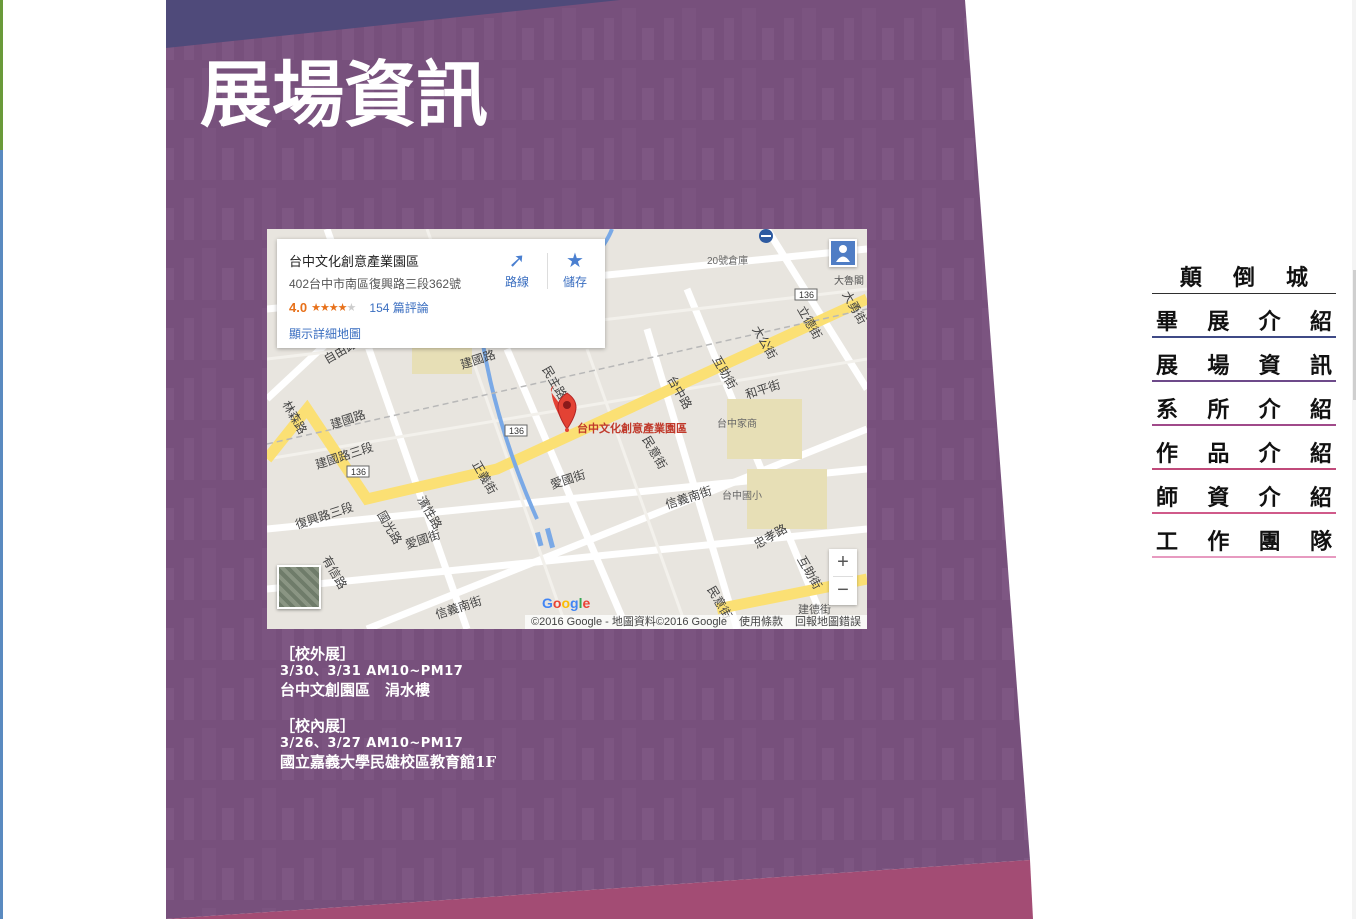 The image size is (1356, 919). Describe the element at coordinates (574, 282) in the screenshot. I see `save-label: 儲存` at that location.